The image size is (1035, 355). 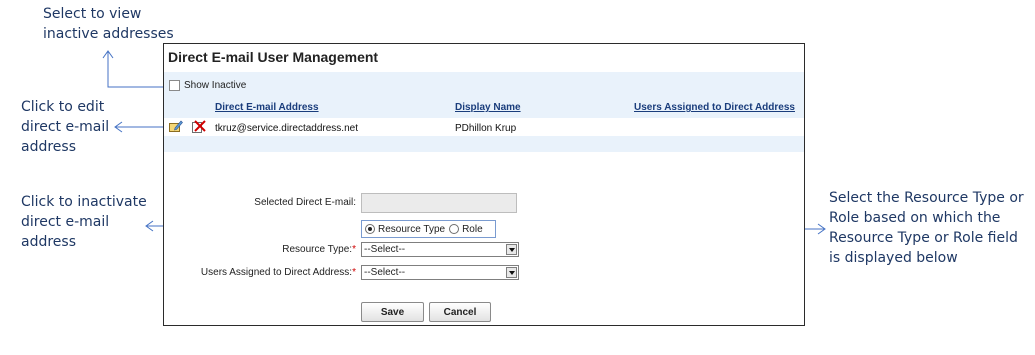 I want to click on show-inactive-checkbox, so click(x=174, y=85).